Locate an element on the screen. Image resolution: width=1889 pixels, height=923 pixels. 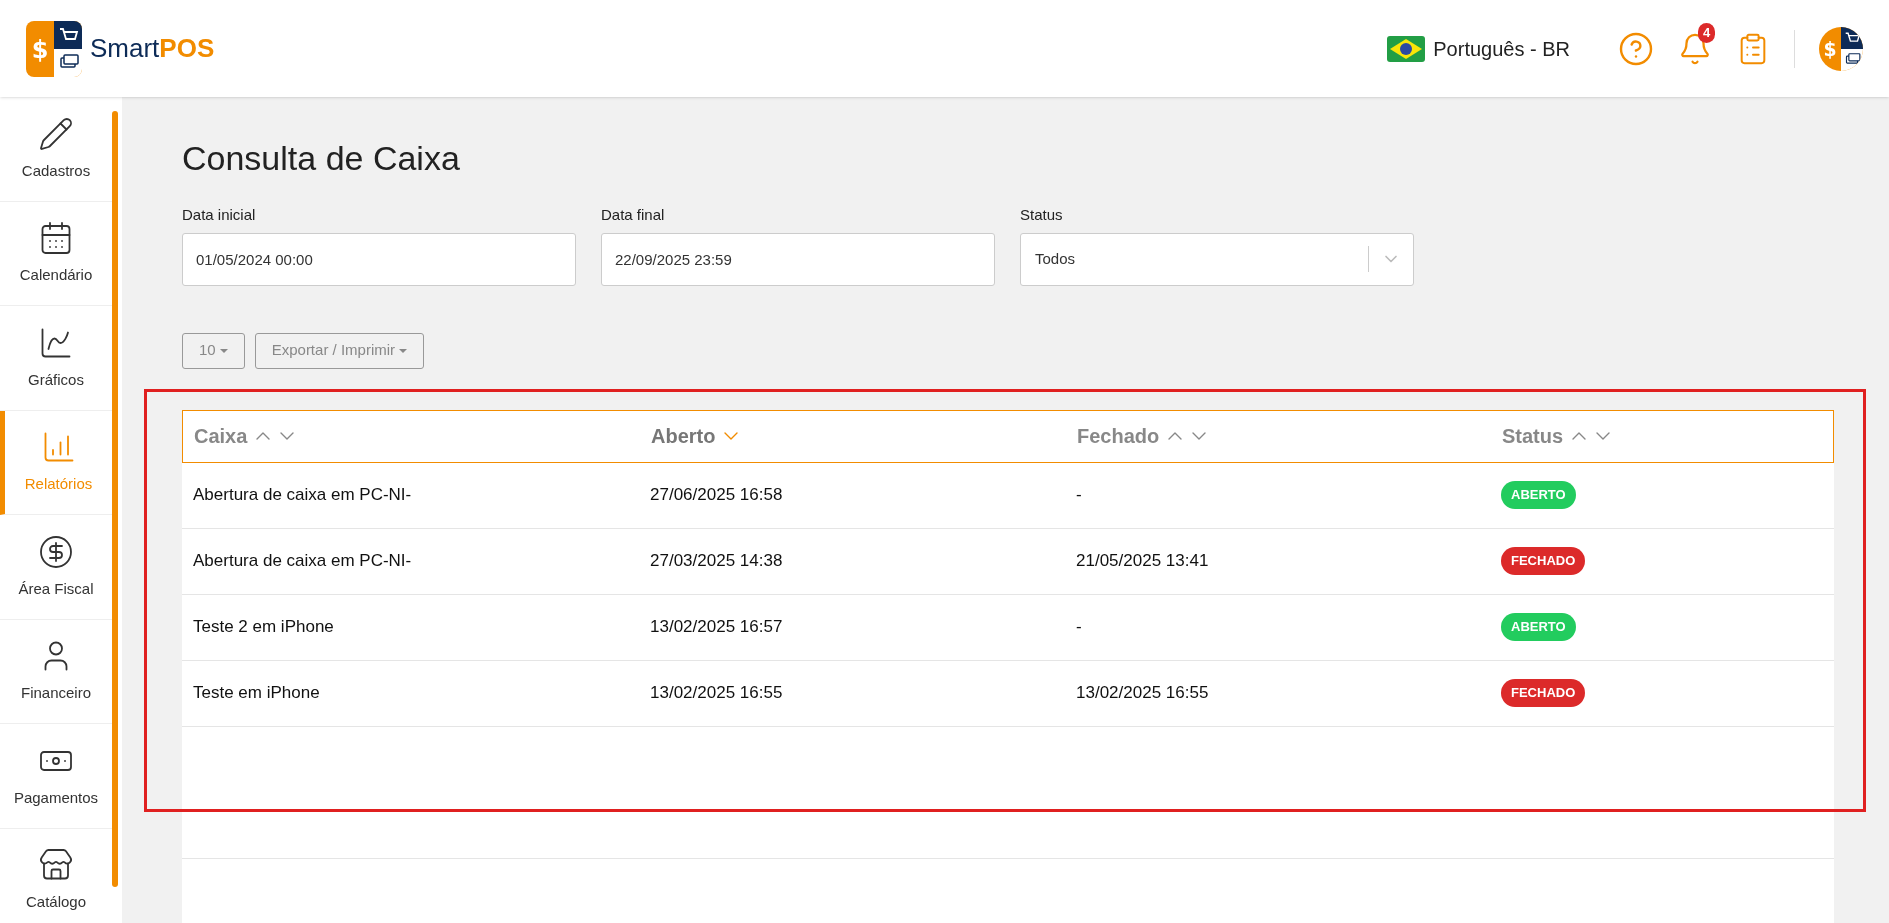
table-cell-text: 13/02/2025 16:57 is located at coordinates (716, 627).